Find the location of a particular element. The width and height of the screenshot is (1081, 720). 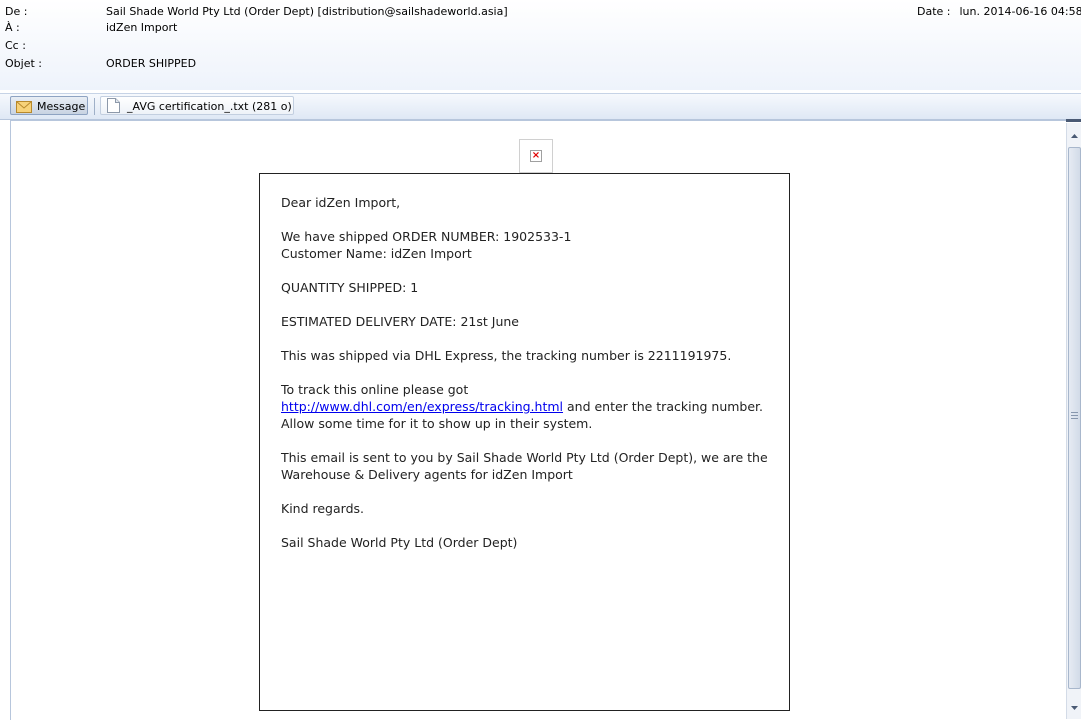

signature-line: Sail Shade World Pty Ltd (Order Dept) is located at coordinates (531, 542).